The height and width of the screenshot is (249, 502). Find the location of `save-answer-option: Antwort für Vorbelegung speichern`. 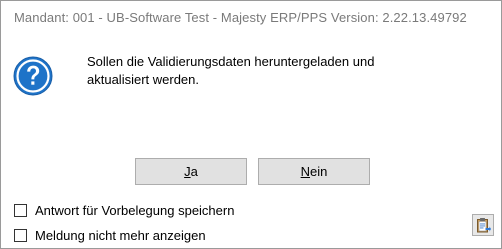

save-answer-option: Antwort für Vorbelegung speichern is located at coordinates (124, 210).